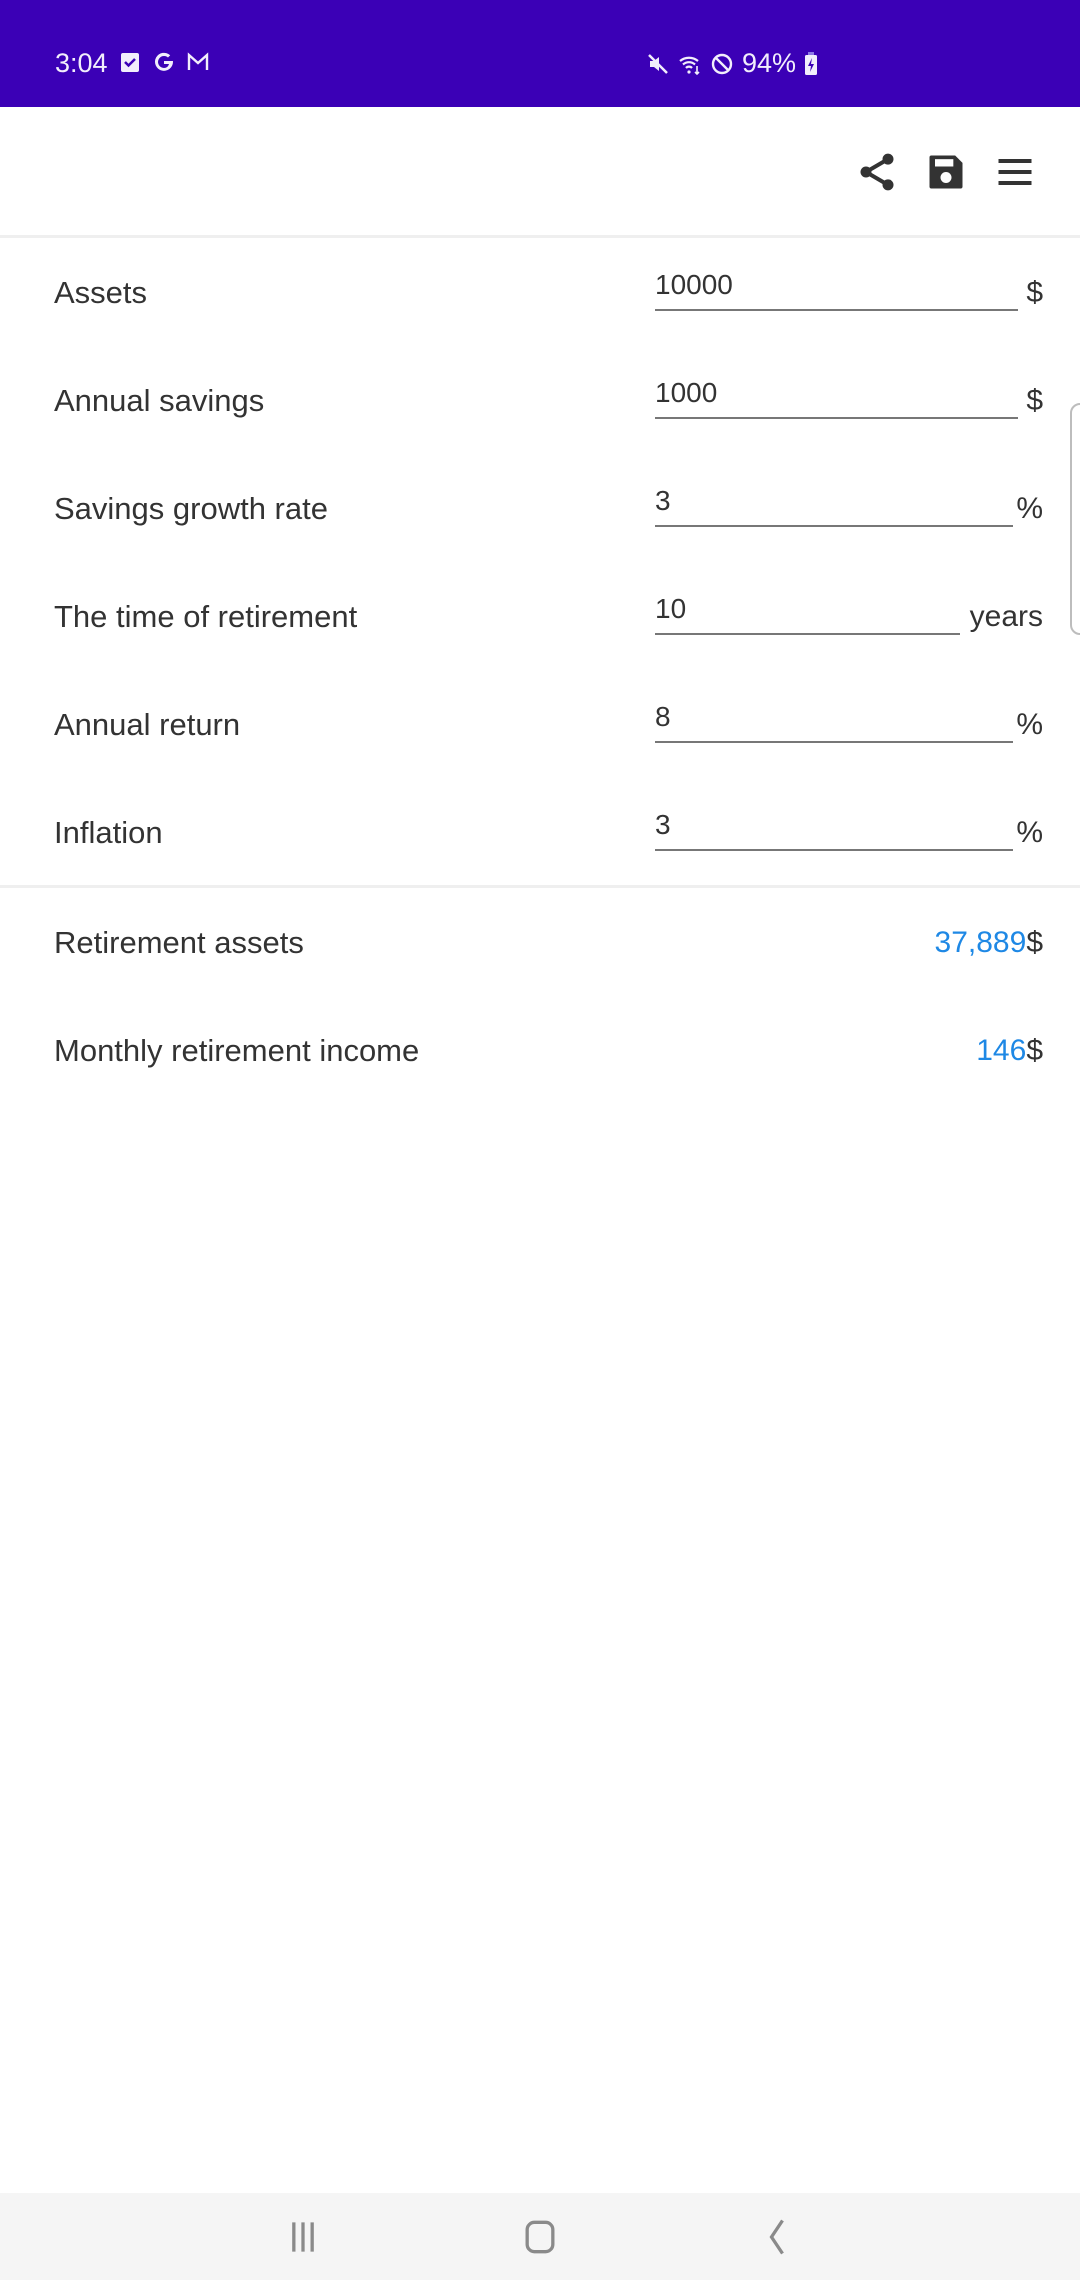 This screenshot has height=2280, width=1080. I want to click on retirement-time-input, so click(807, 610).